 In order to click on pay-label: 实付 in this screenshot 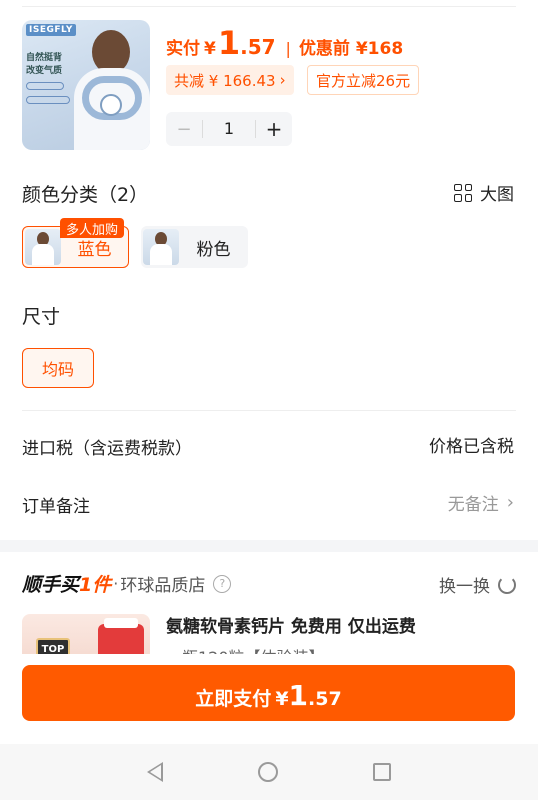, I will do `click(183, 49)`.